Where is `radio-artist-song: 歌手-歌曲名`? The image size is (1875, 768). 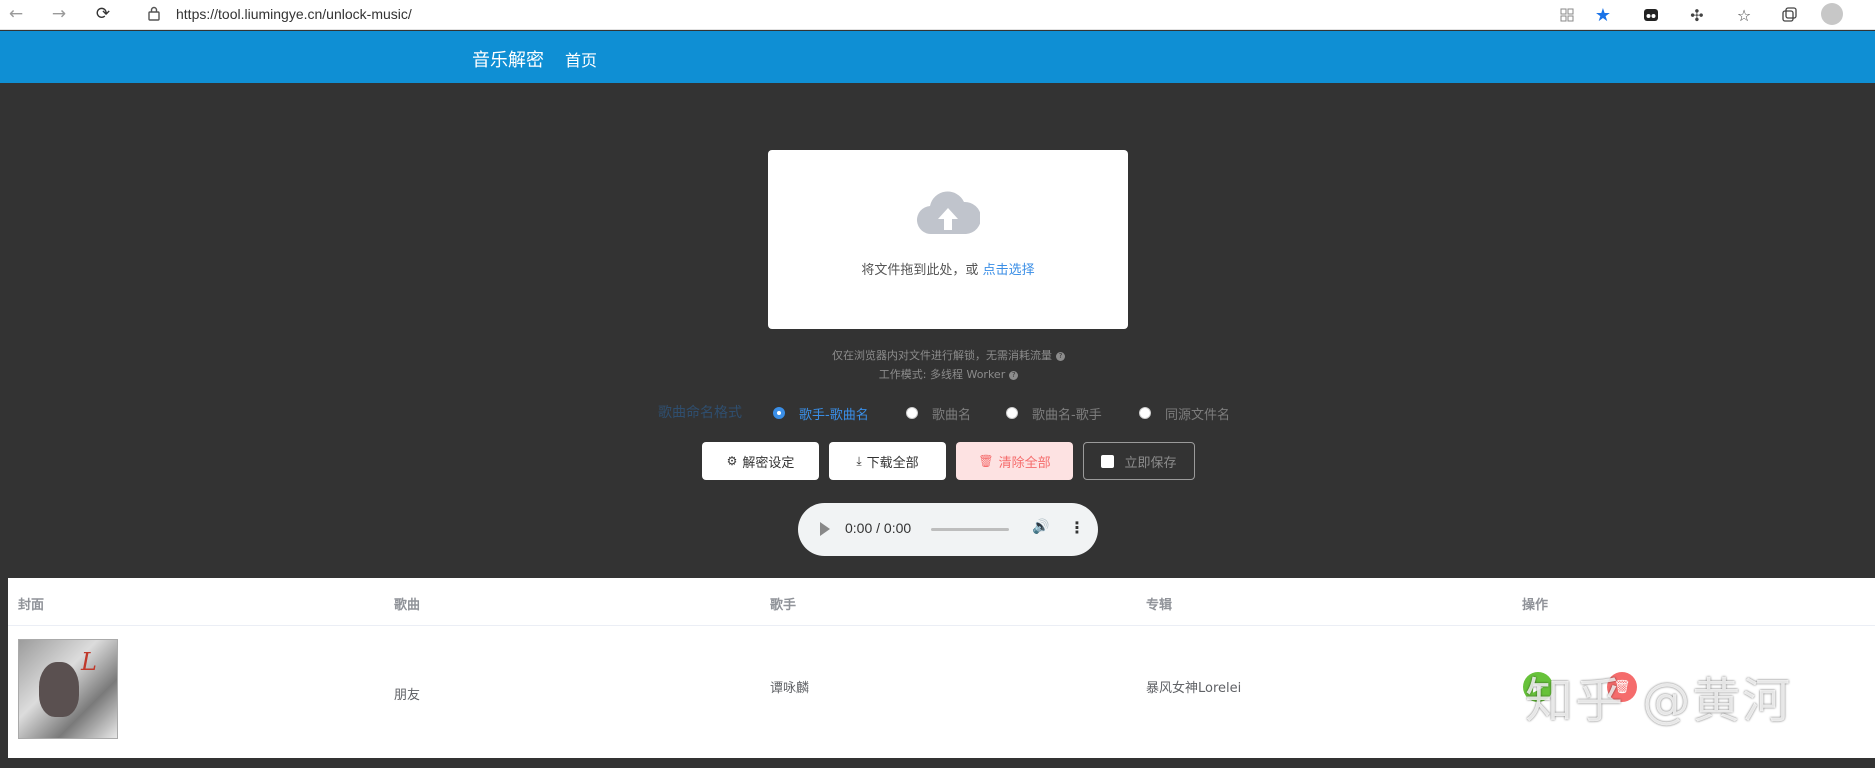 radio-artist-song: 歌手-歌曲名 is located at coordinates (821, 414).